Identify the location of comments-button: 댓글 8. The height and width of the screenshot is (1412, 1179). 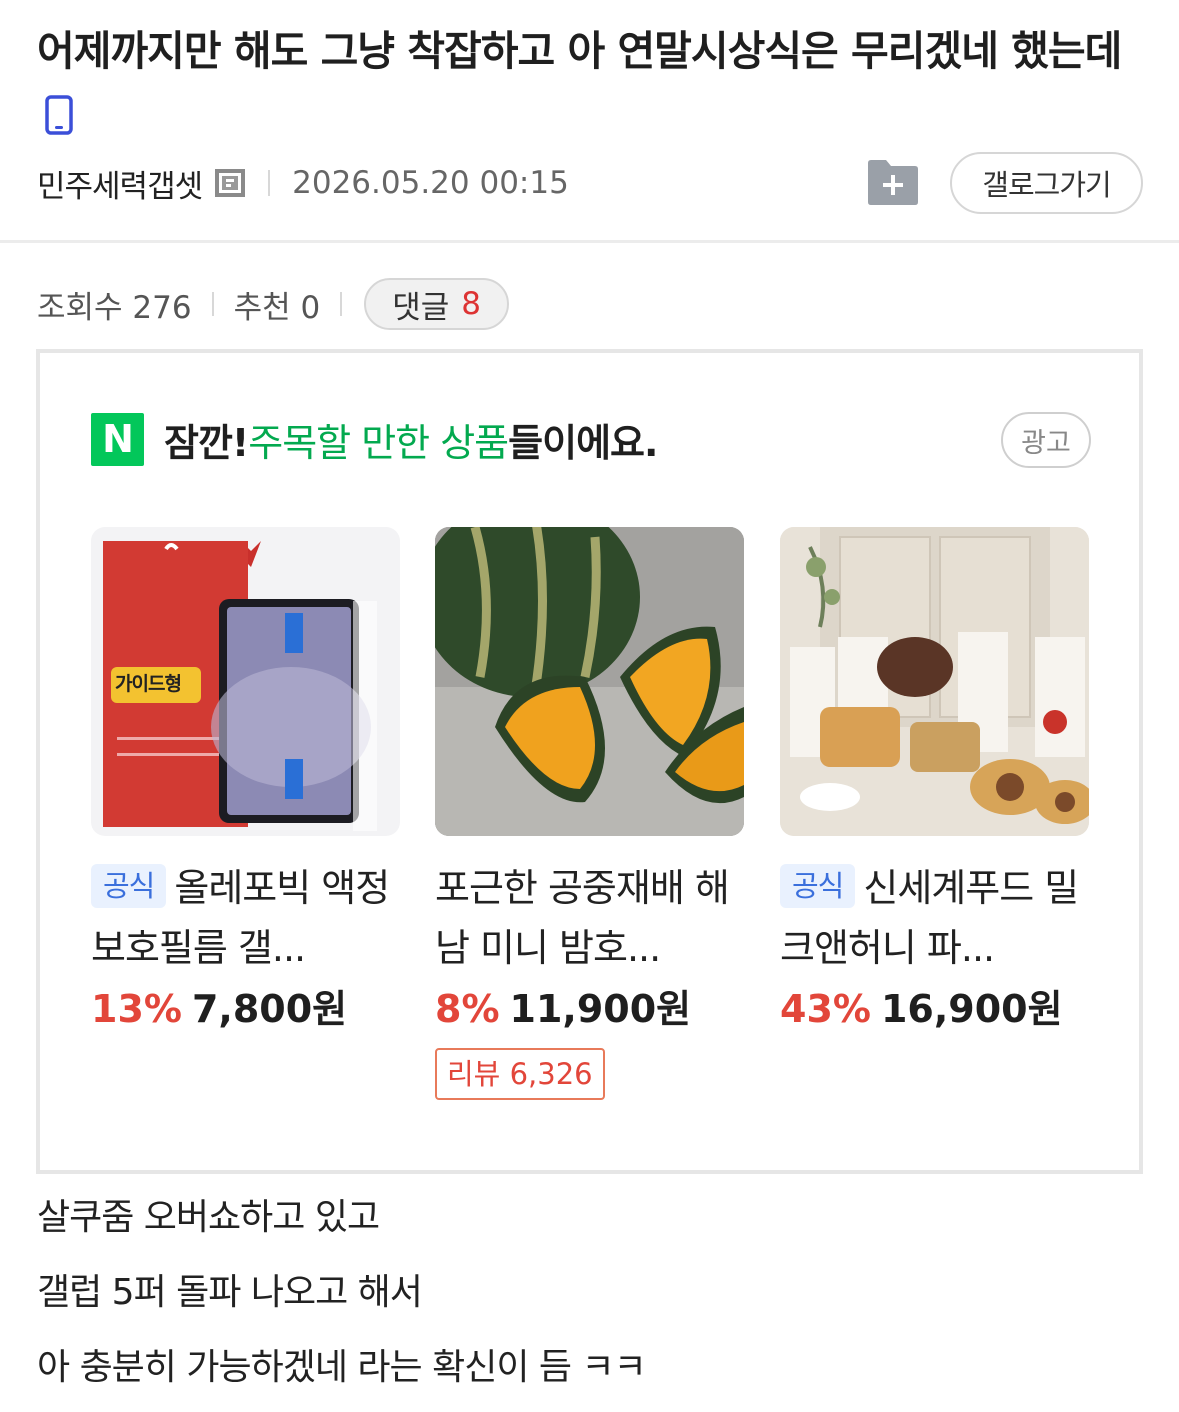
(436, 304).